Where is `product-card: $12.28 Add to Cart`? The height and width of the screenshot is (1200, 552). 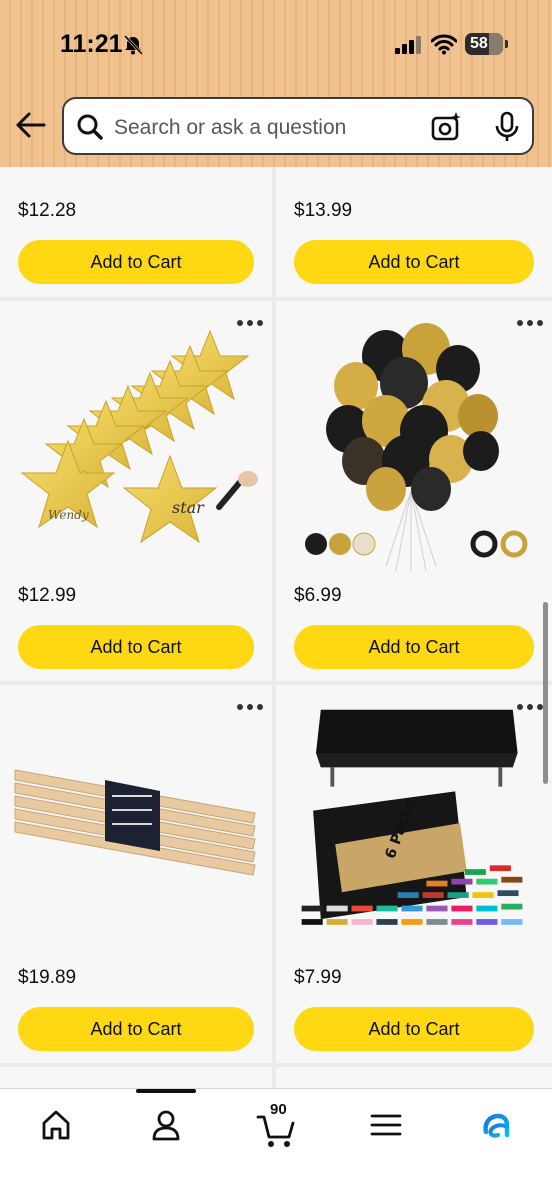 product-card: $12.28 Add to Cart is located at coordinates (136, 232).